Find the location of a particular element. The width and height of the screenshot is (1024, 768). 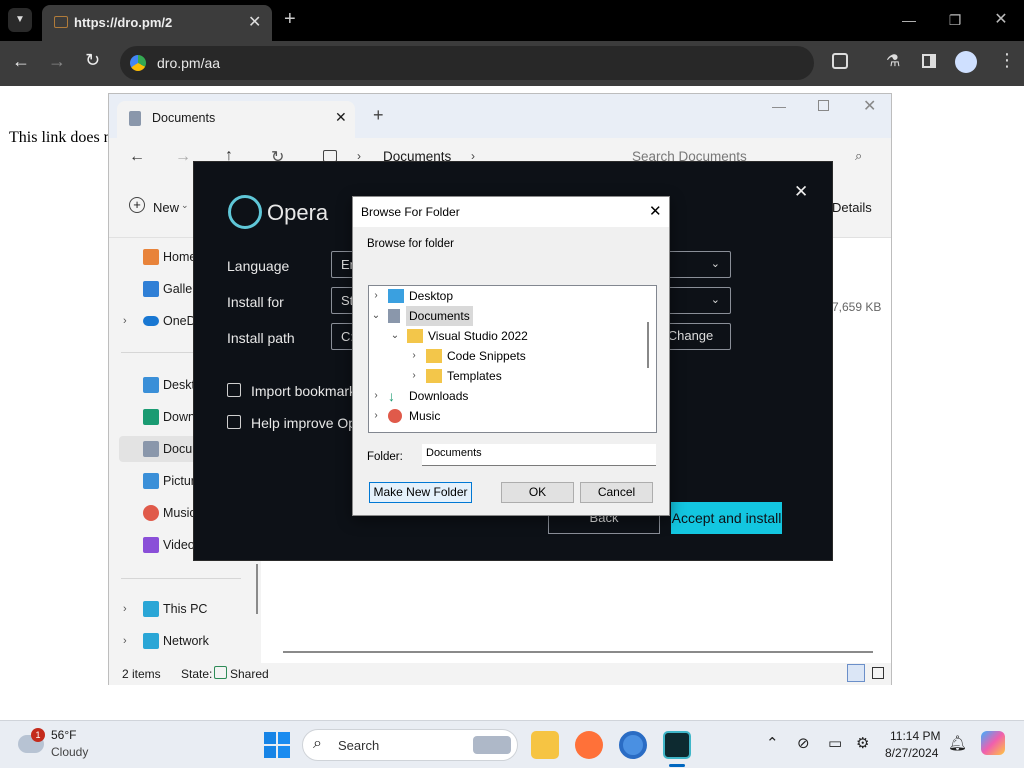

install-for-label: Install for is located at coordinates (255, 302).